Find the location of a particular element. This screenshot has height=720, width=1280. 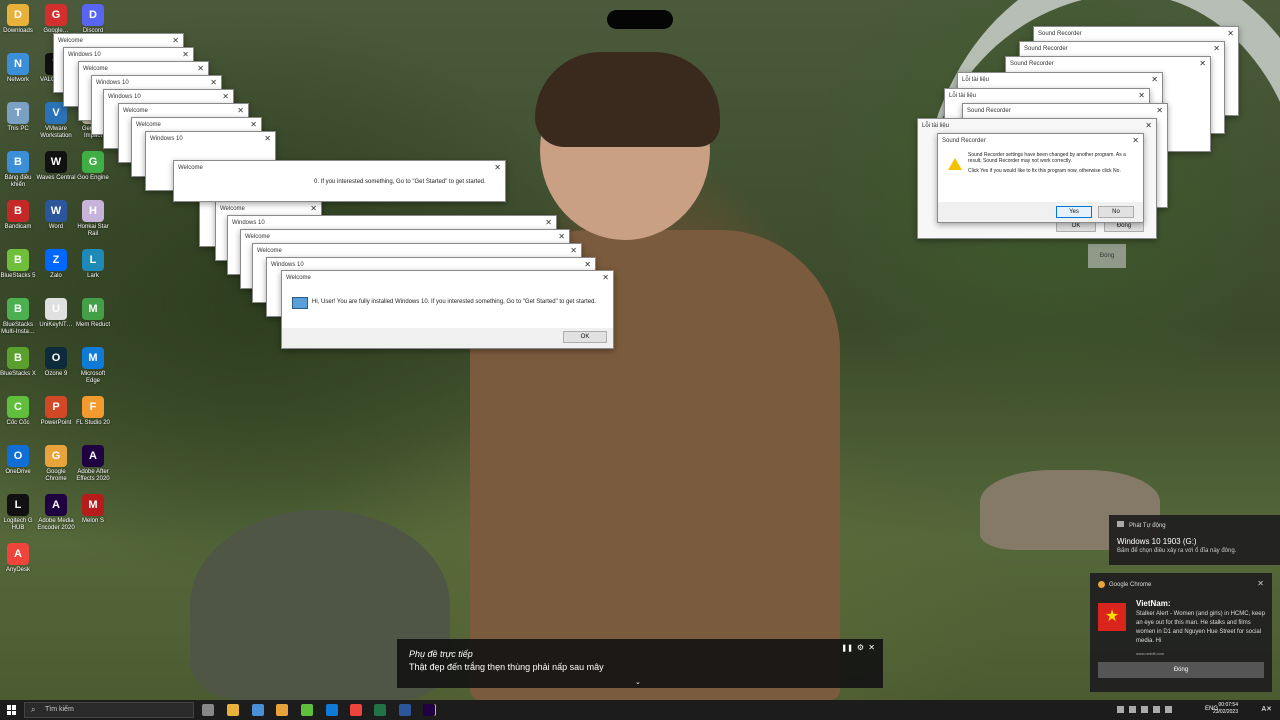

desktop-icon: H Honkai Star Rail is located at coordinates (93, 219).